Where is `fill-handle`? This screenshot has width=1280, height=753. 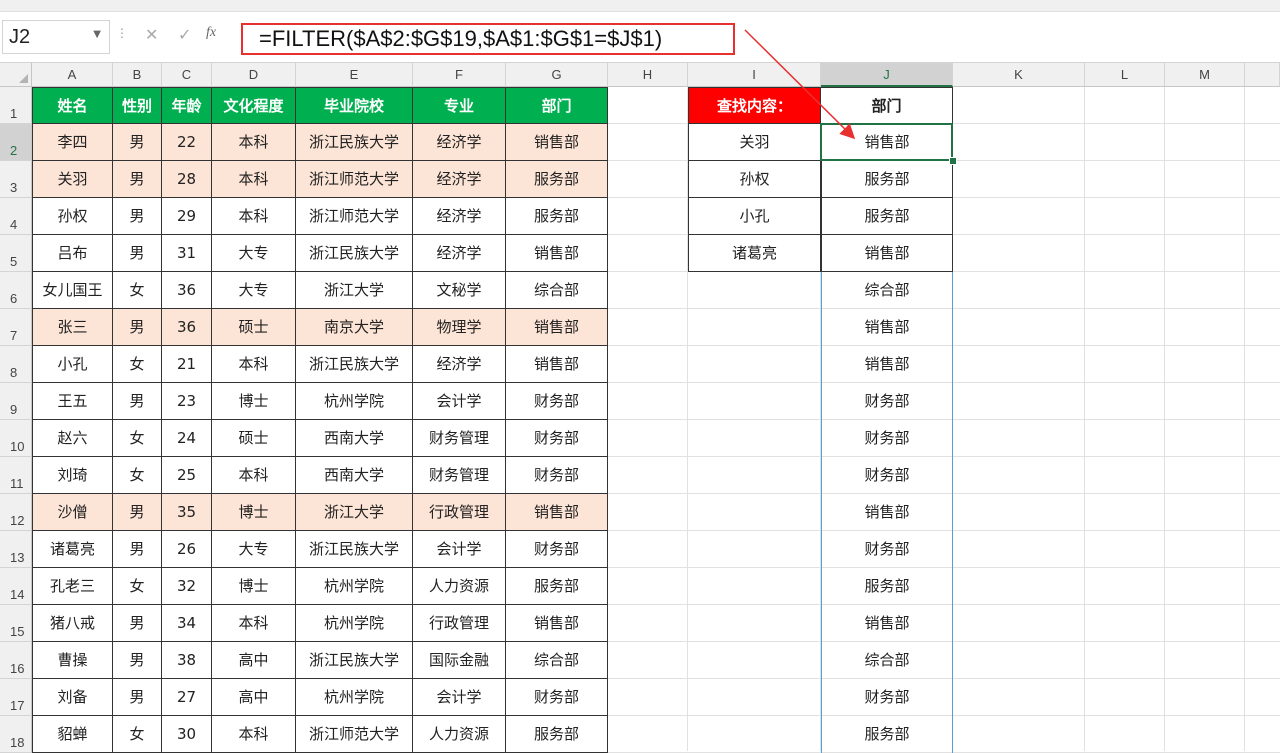
fill-handle is located at coordinates (953, 161).